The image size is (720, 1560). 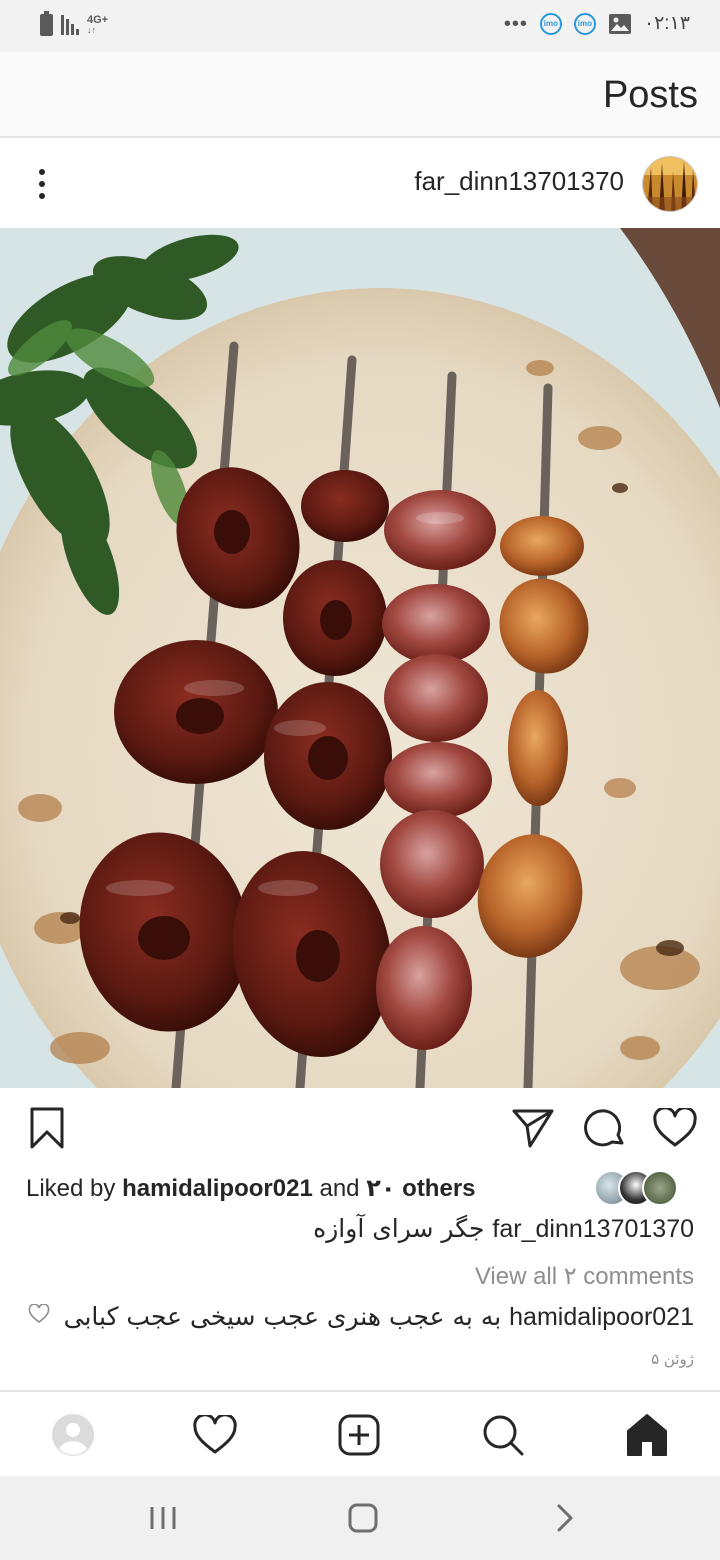 I want to click on plus-square-icon, so click(x=359, y=1435).